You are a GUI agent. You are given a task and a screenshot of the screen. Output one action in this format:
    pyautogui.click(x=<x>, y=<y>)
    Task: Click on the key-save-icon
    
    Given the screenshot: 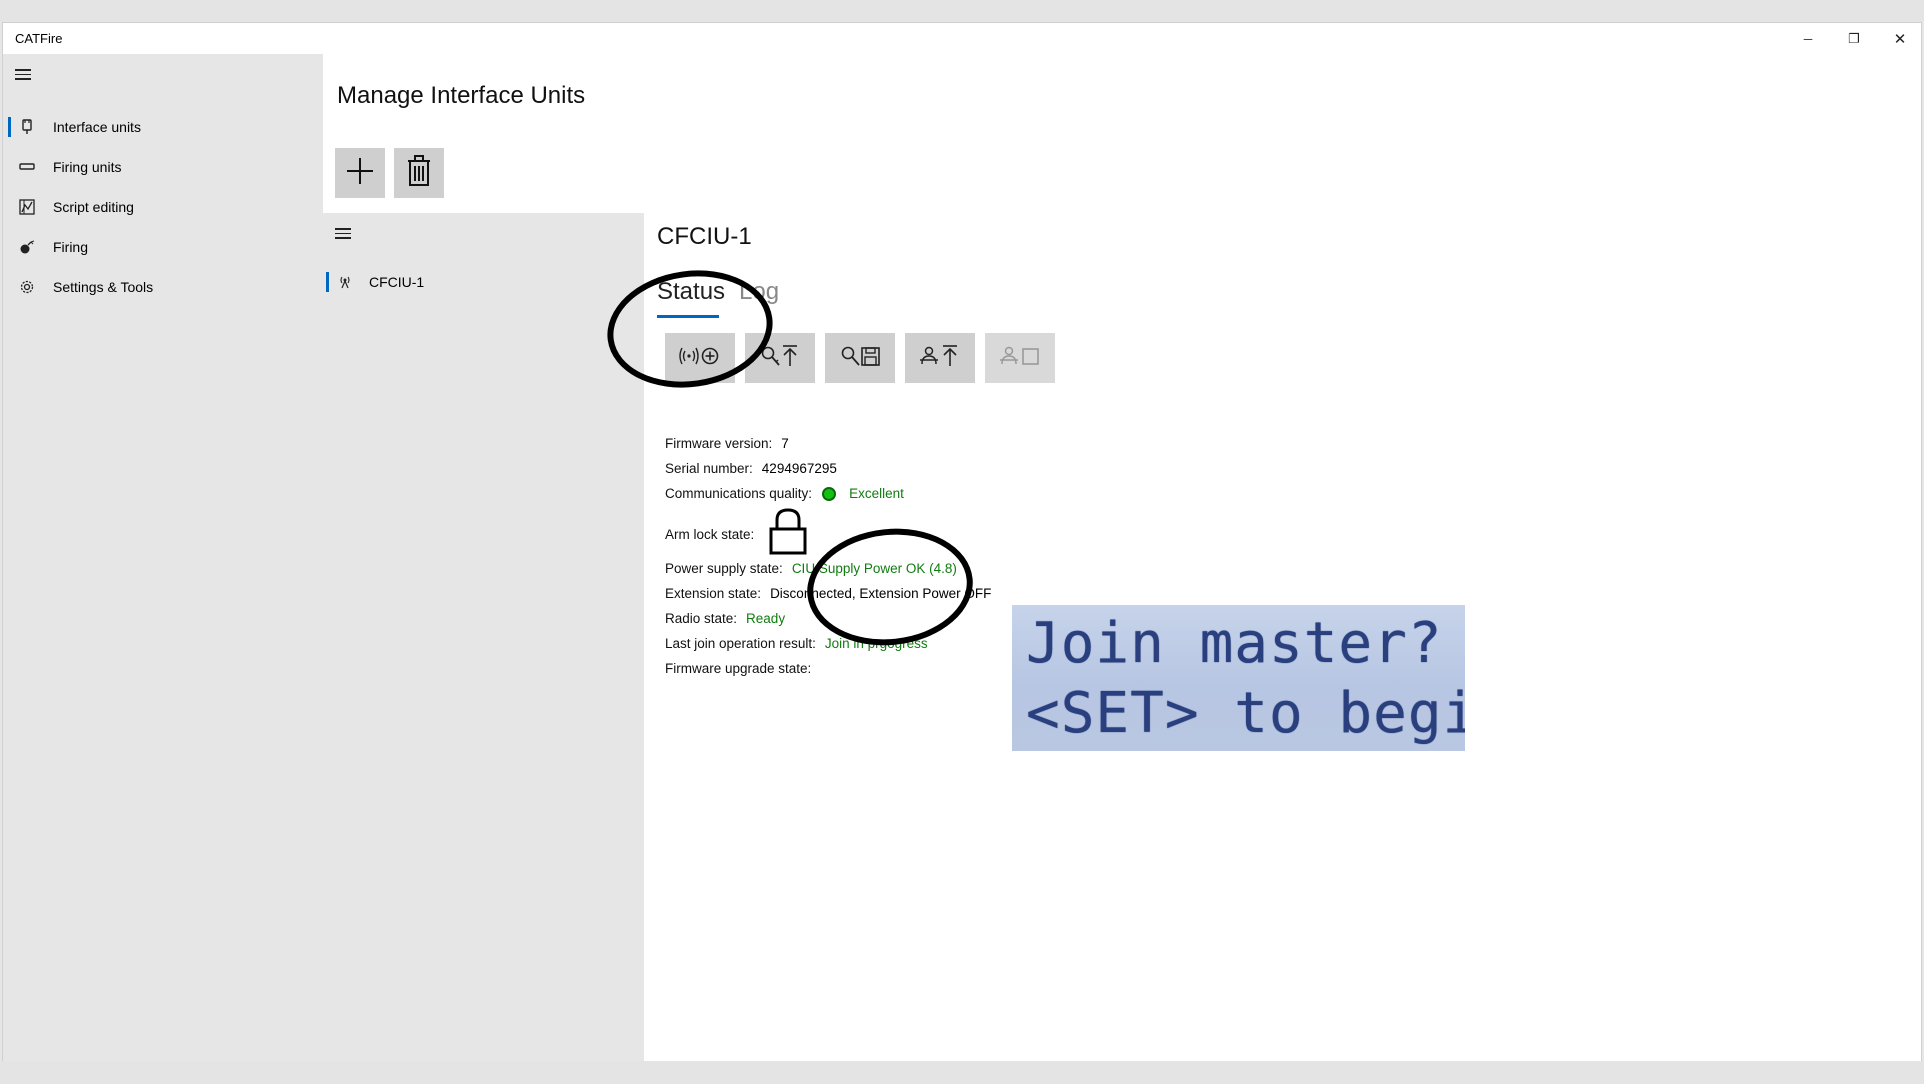 What is the action you would take?
    pyautogui.click(x=860, y=358)
    